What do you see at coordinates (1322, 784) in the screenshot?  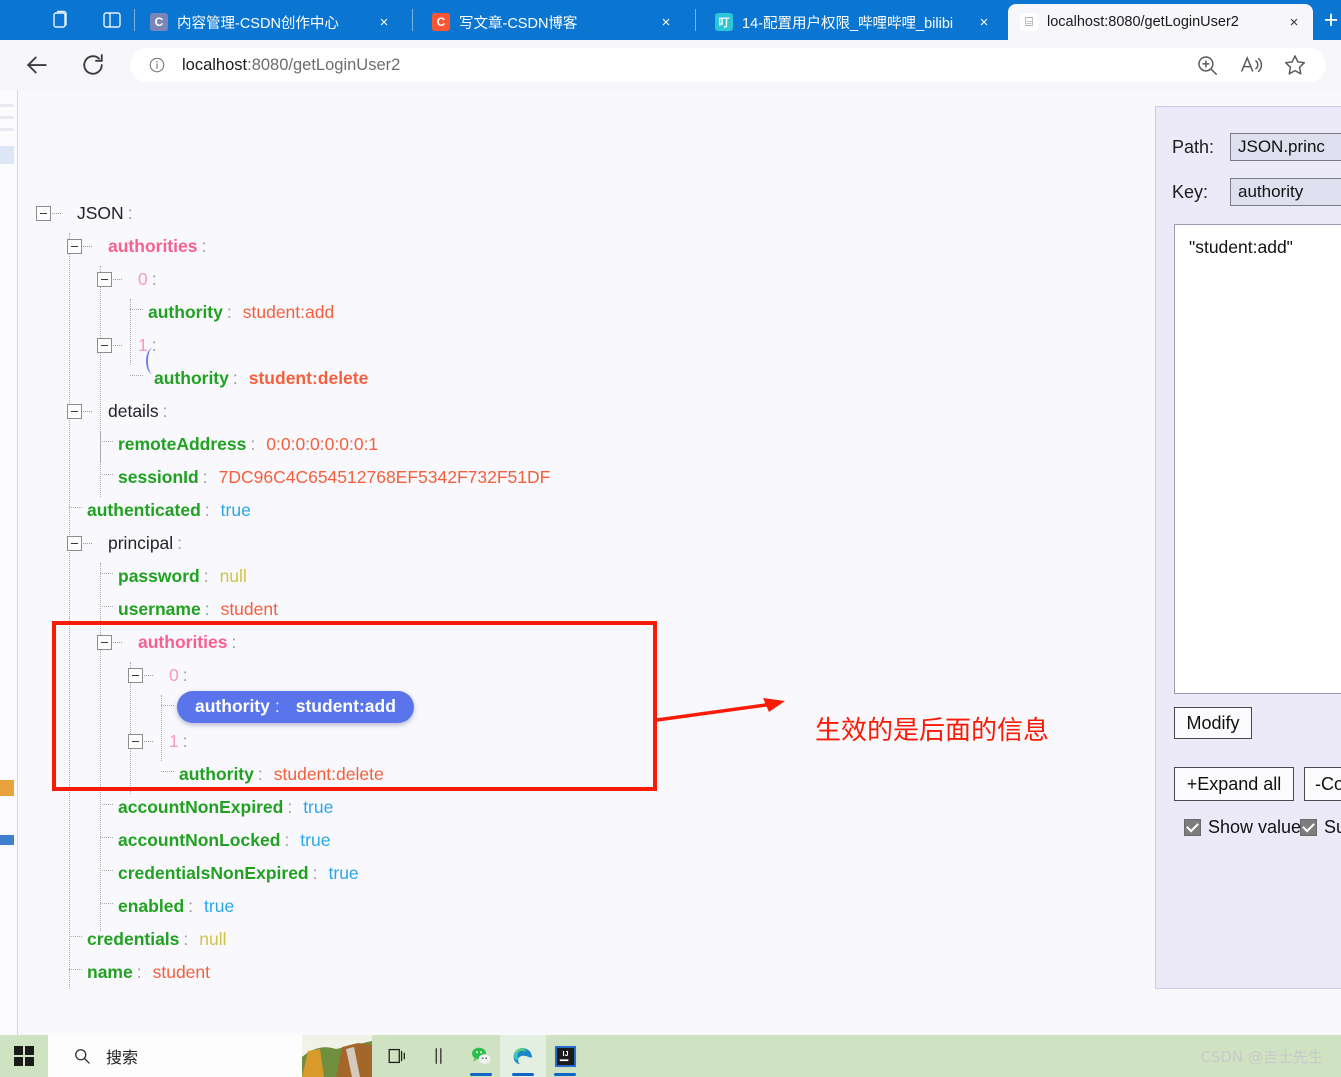 I see `collapse-all-button: -Col` at bounding box center [1322, 784].